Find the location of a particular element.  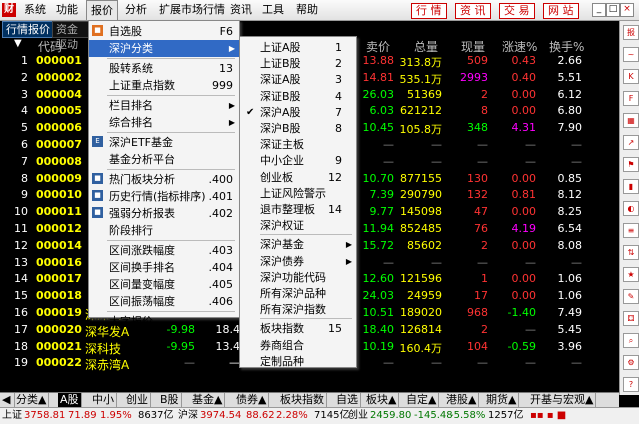

tab-capital-flow: 资金驱动 is located at coordinates (71, 36).